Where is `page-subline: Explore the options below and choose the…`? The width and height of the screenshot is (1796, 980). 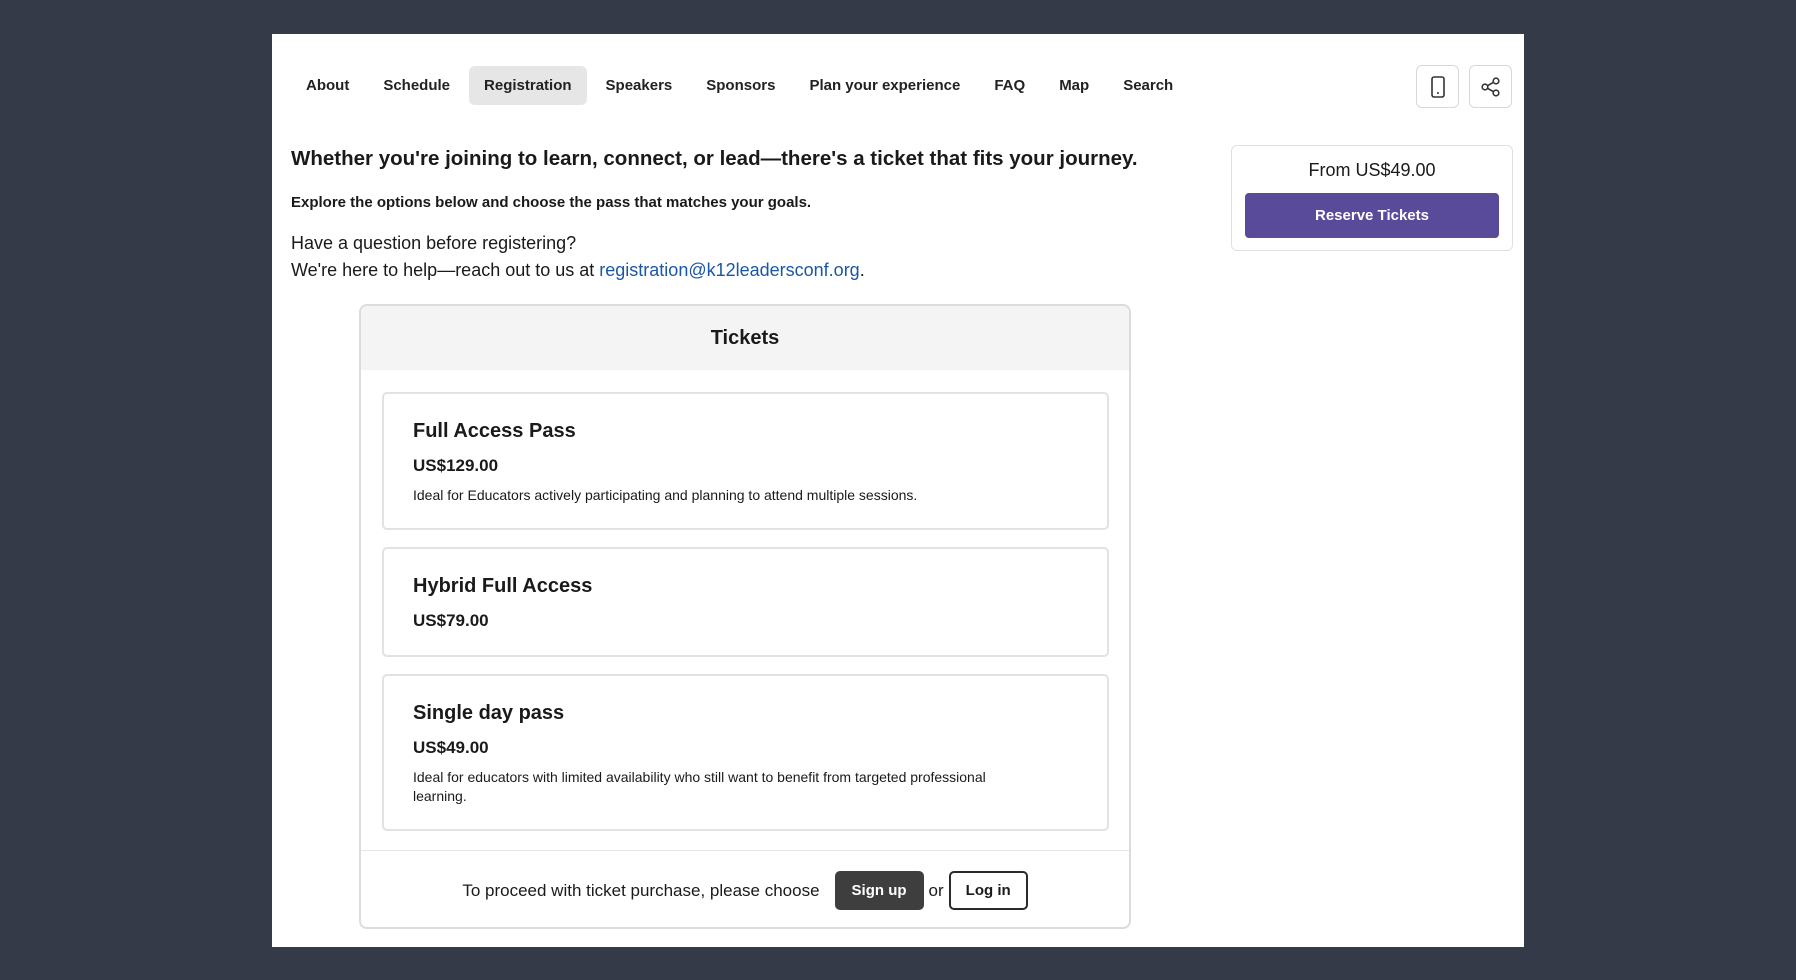 page-subline: Explore the options below and choose the… is located at coordinates (551, 202).